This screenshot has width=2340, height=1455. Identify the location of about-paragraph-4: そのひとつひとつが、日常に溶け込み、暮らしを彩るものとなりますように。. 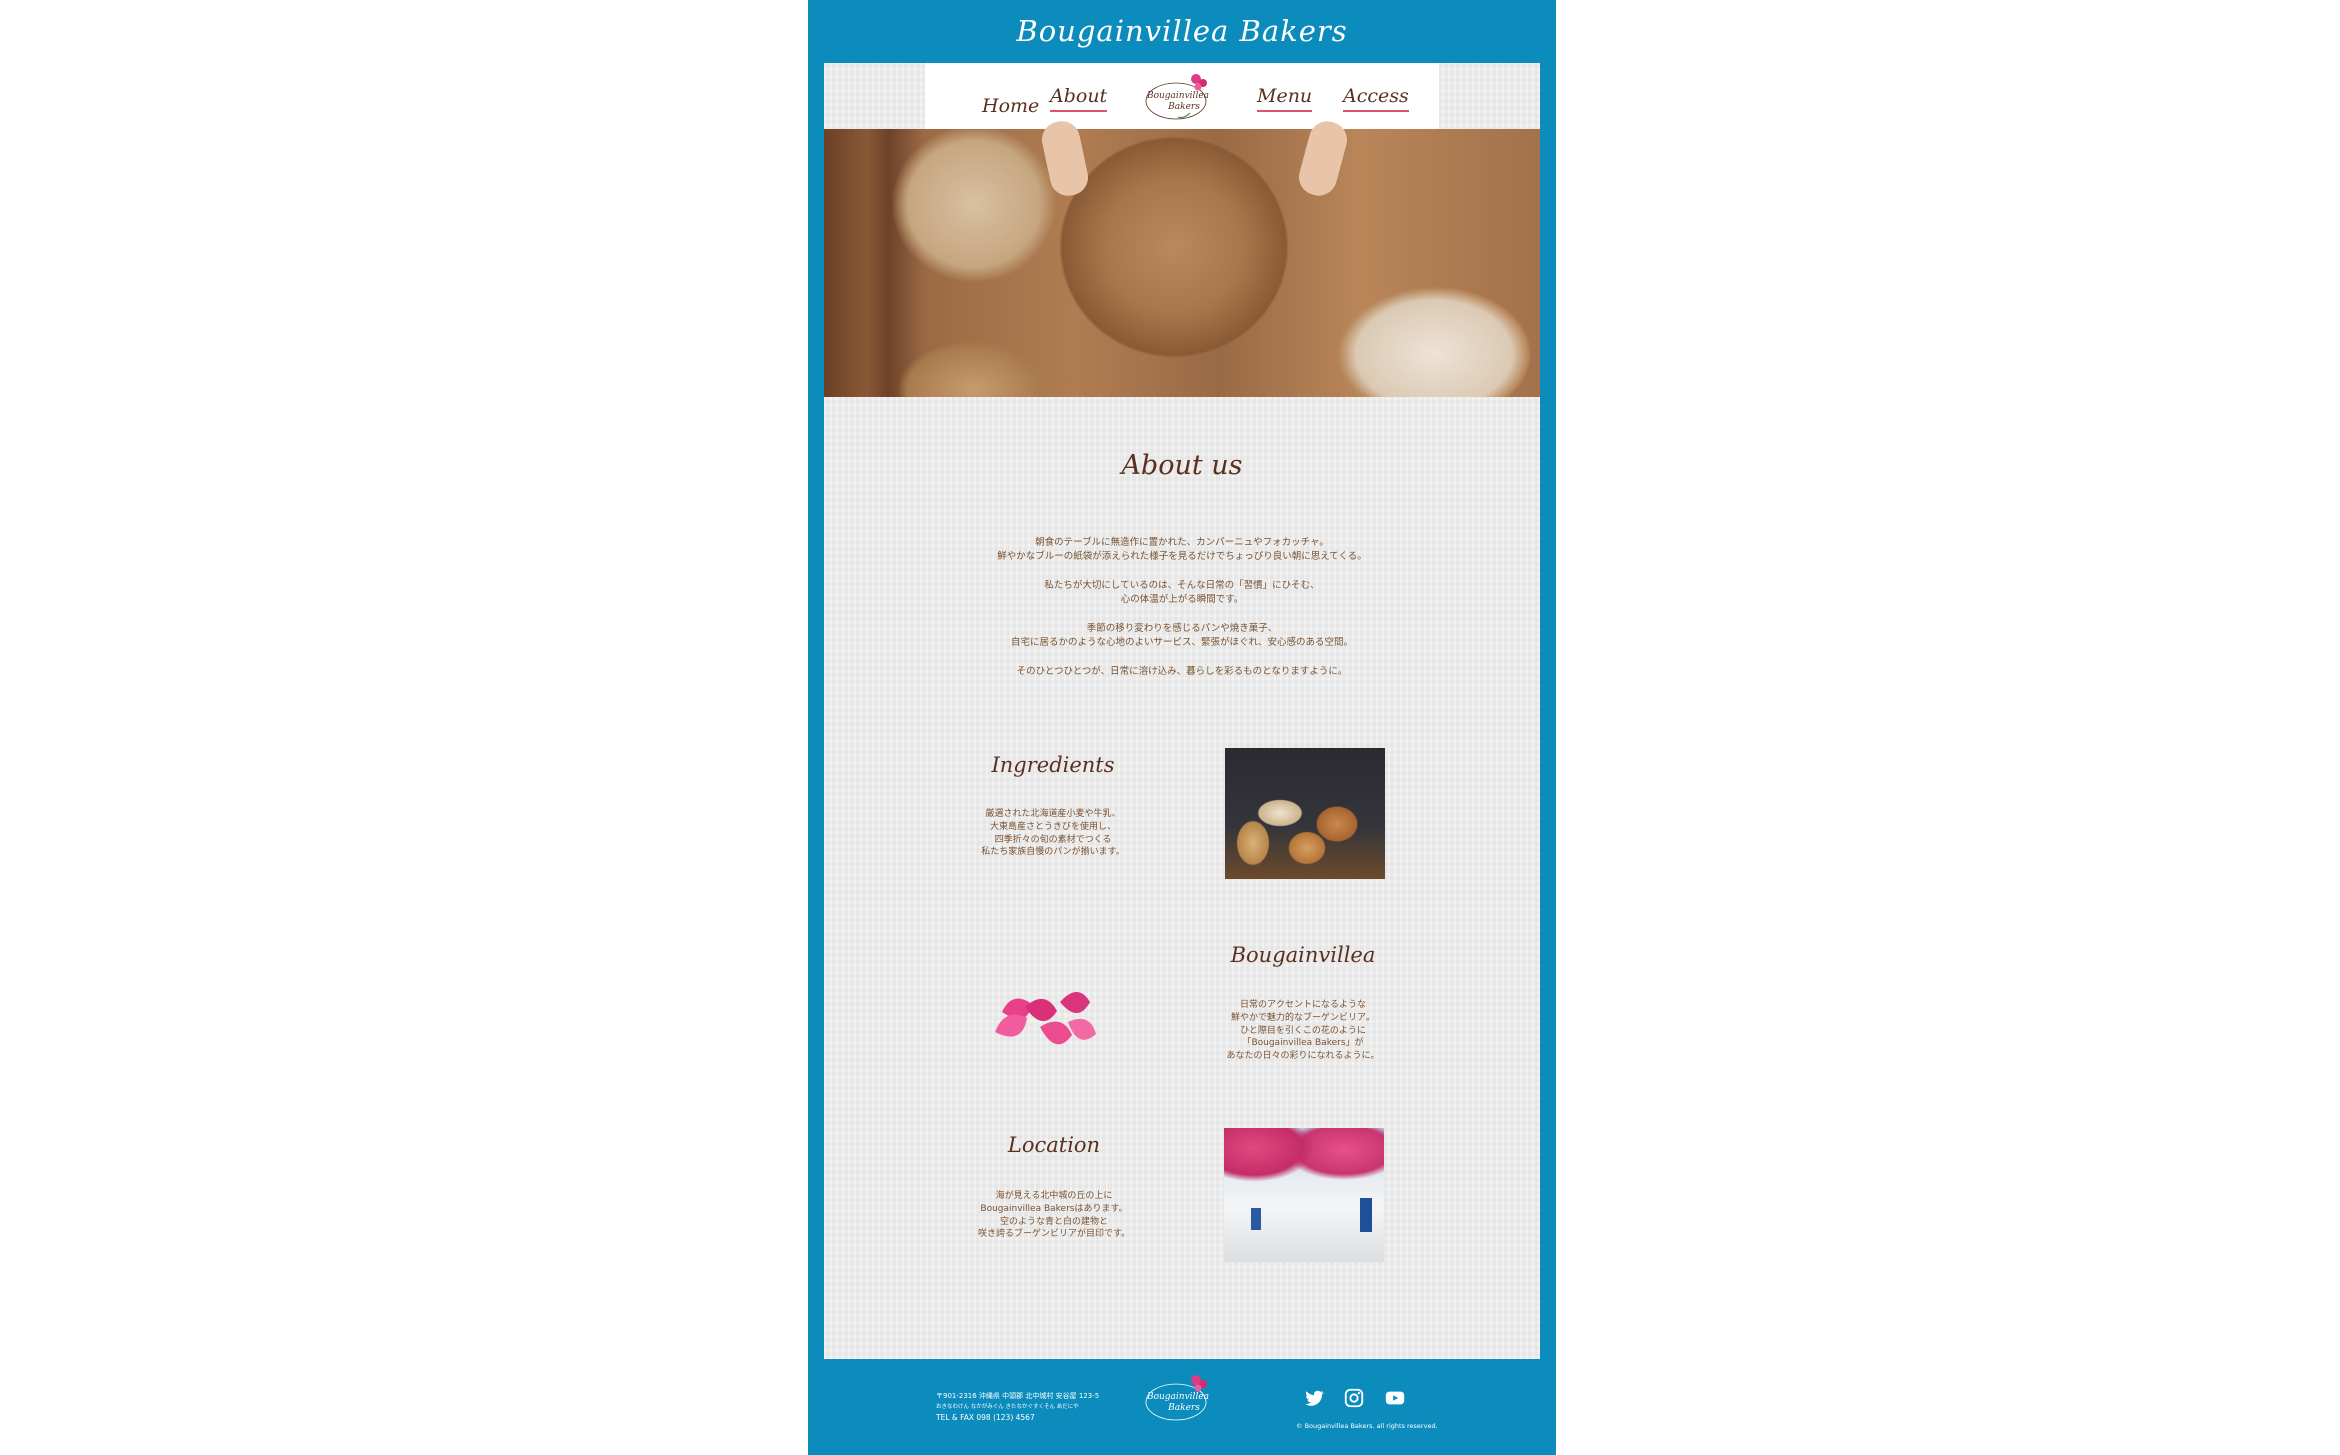
(1182, 672).